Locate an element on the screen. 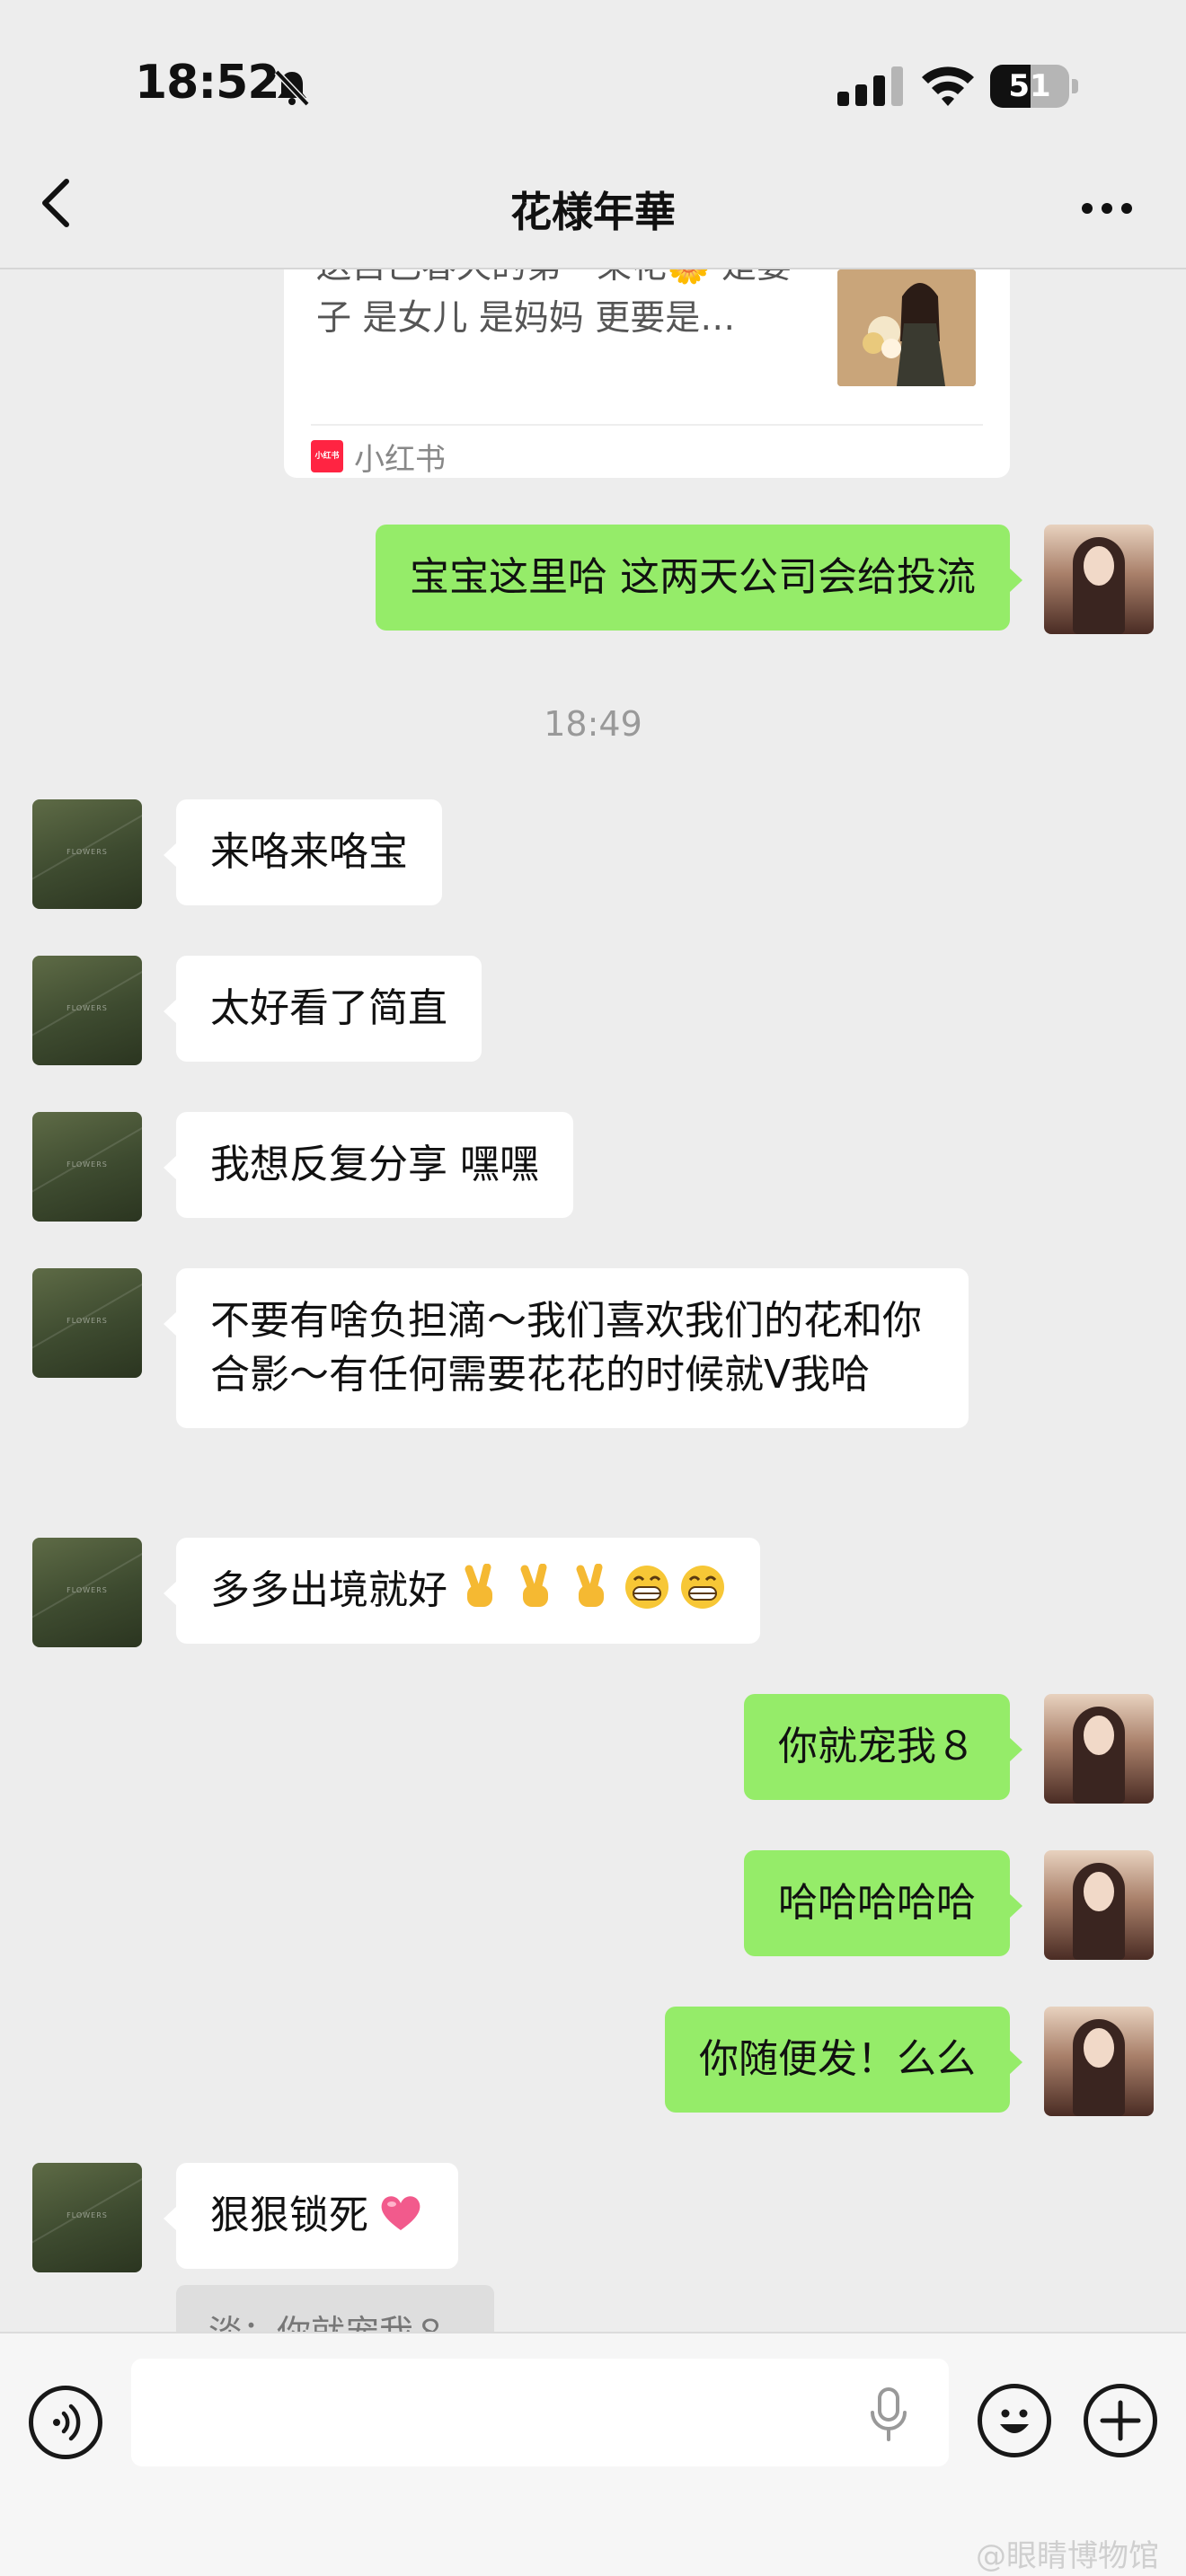 This screenshot has height=2576, width=1186. battery-indicator: 51 is located at coordinates (1034, 86).